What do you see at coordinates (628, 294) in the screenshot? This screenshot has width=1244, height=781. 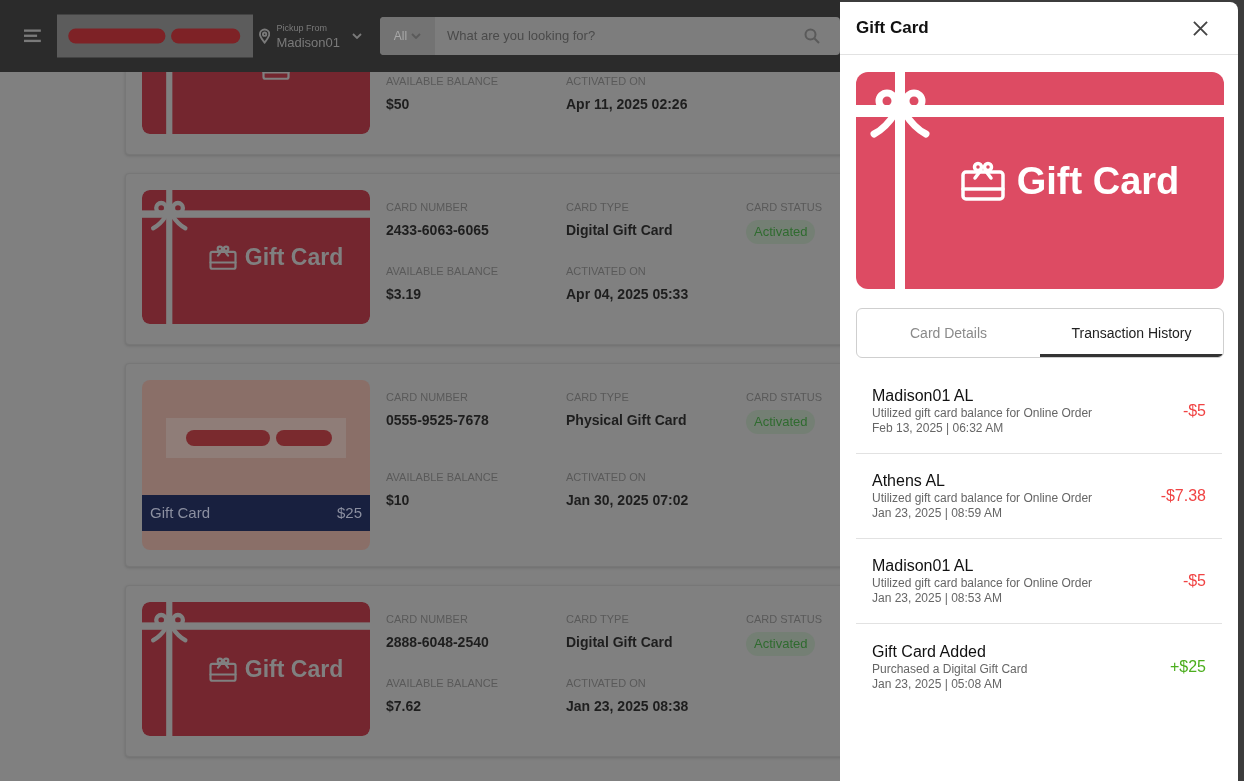 I see `field-value: Apr 04, 2025 05:33` at bounding box center [628, 294].